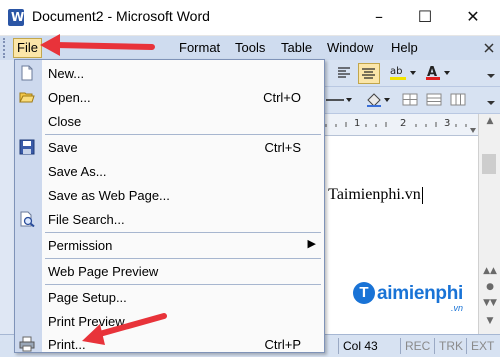  Describe the element at coordinates (490, 123) in the screenshot. I see `scroll-up-icon: ▲` at that location.